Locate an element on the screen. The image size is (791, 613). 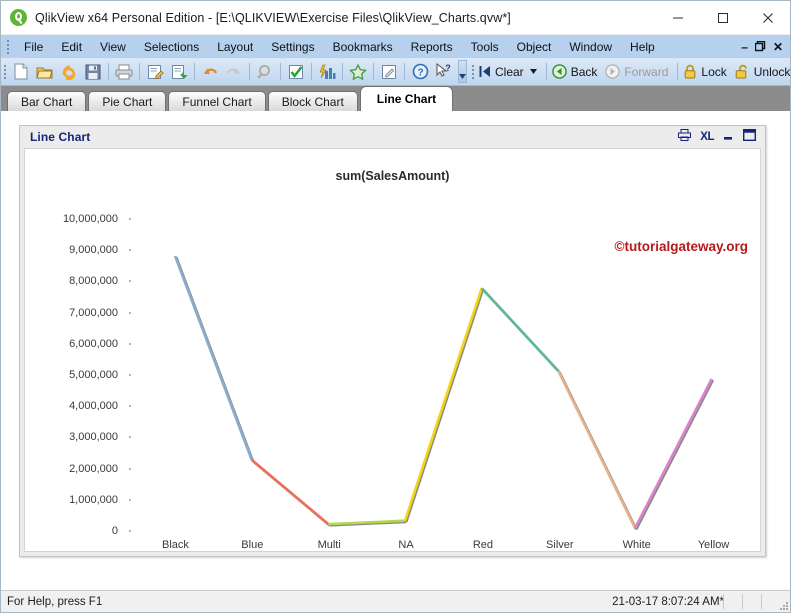
status-indicator-cells is located at coordinates (751, 601).